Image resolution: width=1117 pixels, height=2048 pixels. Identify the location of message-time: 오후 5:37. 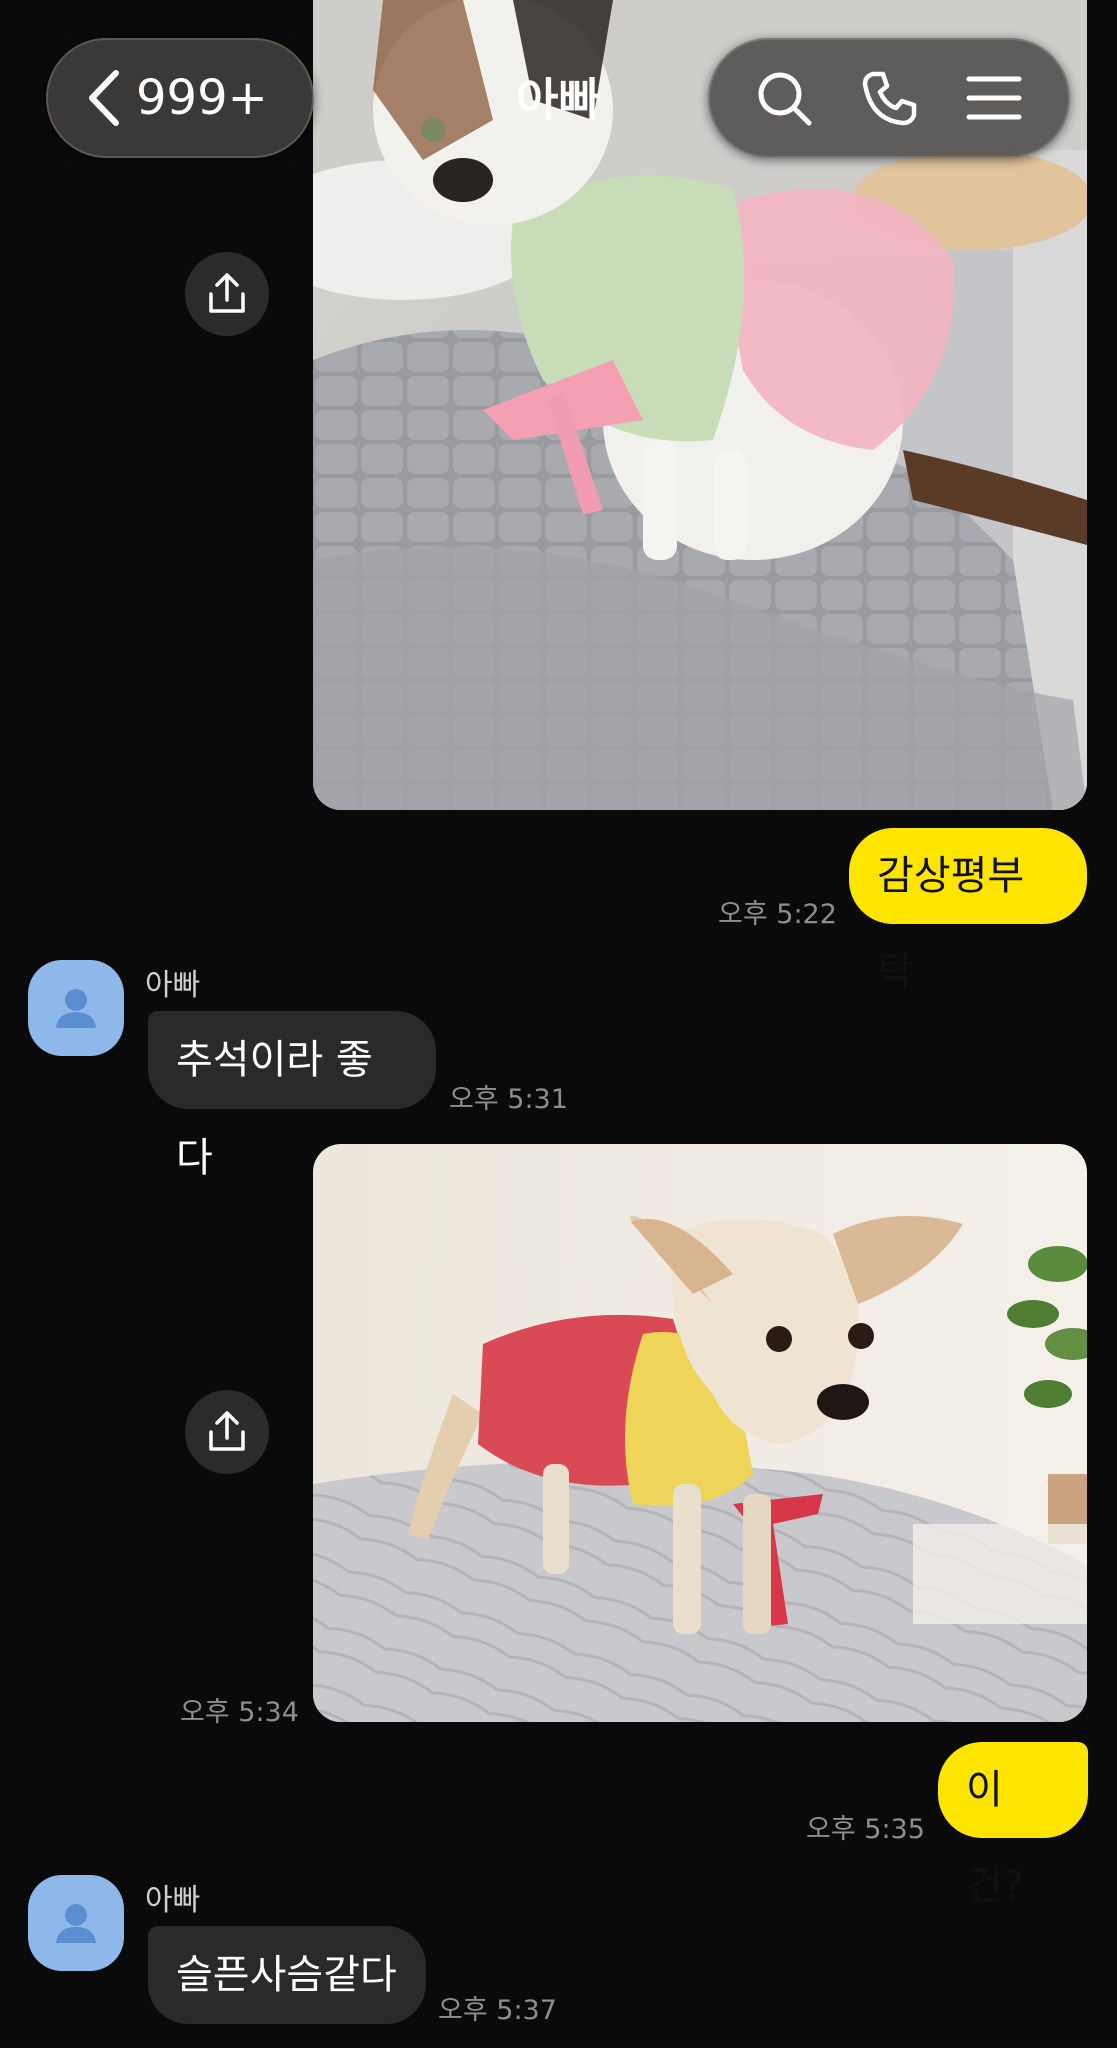
(497, 2010).